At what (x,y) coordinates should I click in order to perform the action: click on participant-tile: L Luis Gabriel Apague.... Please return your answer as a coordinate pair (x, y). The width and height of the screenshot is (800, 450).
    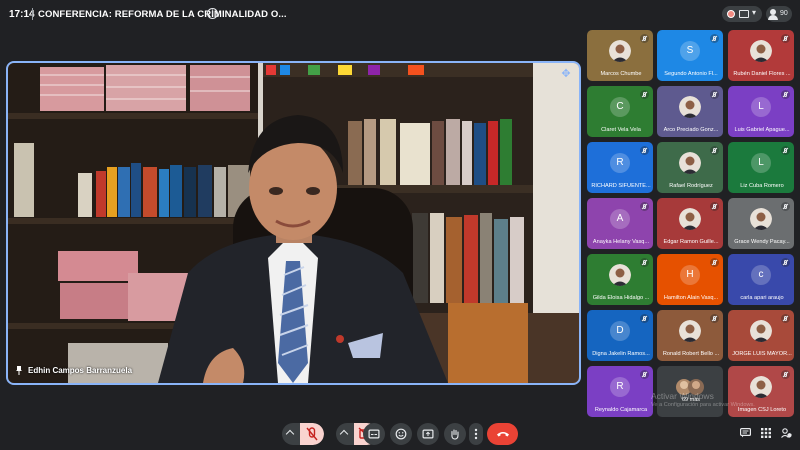
    Looking at the image, I should click on (761, 111).